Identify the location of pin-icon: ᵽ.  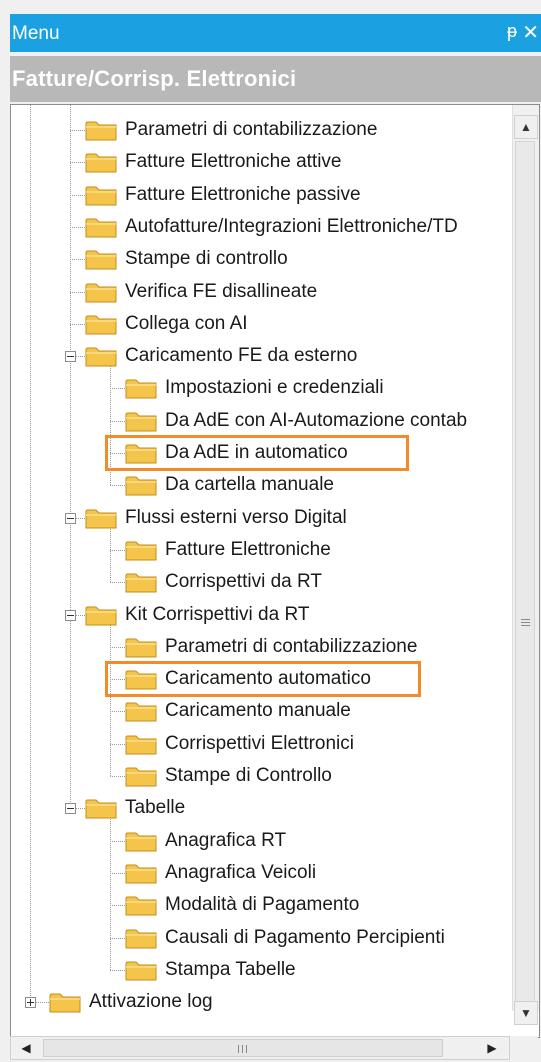
(512, 31).